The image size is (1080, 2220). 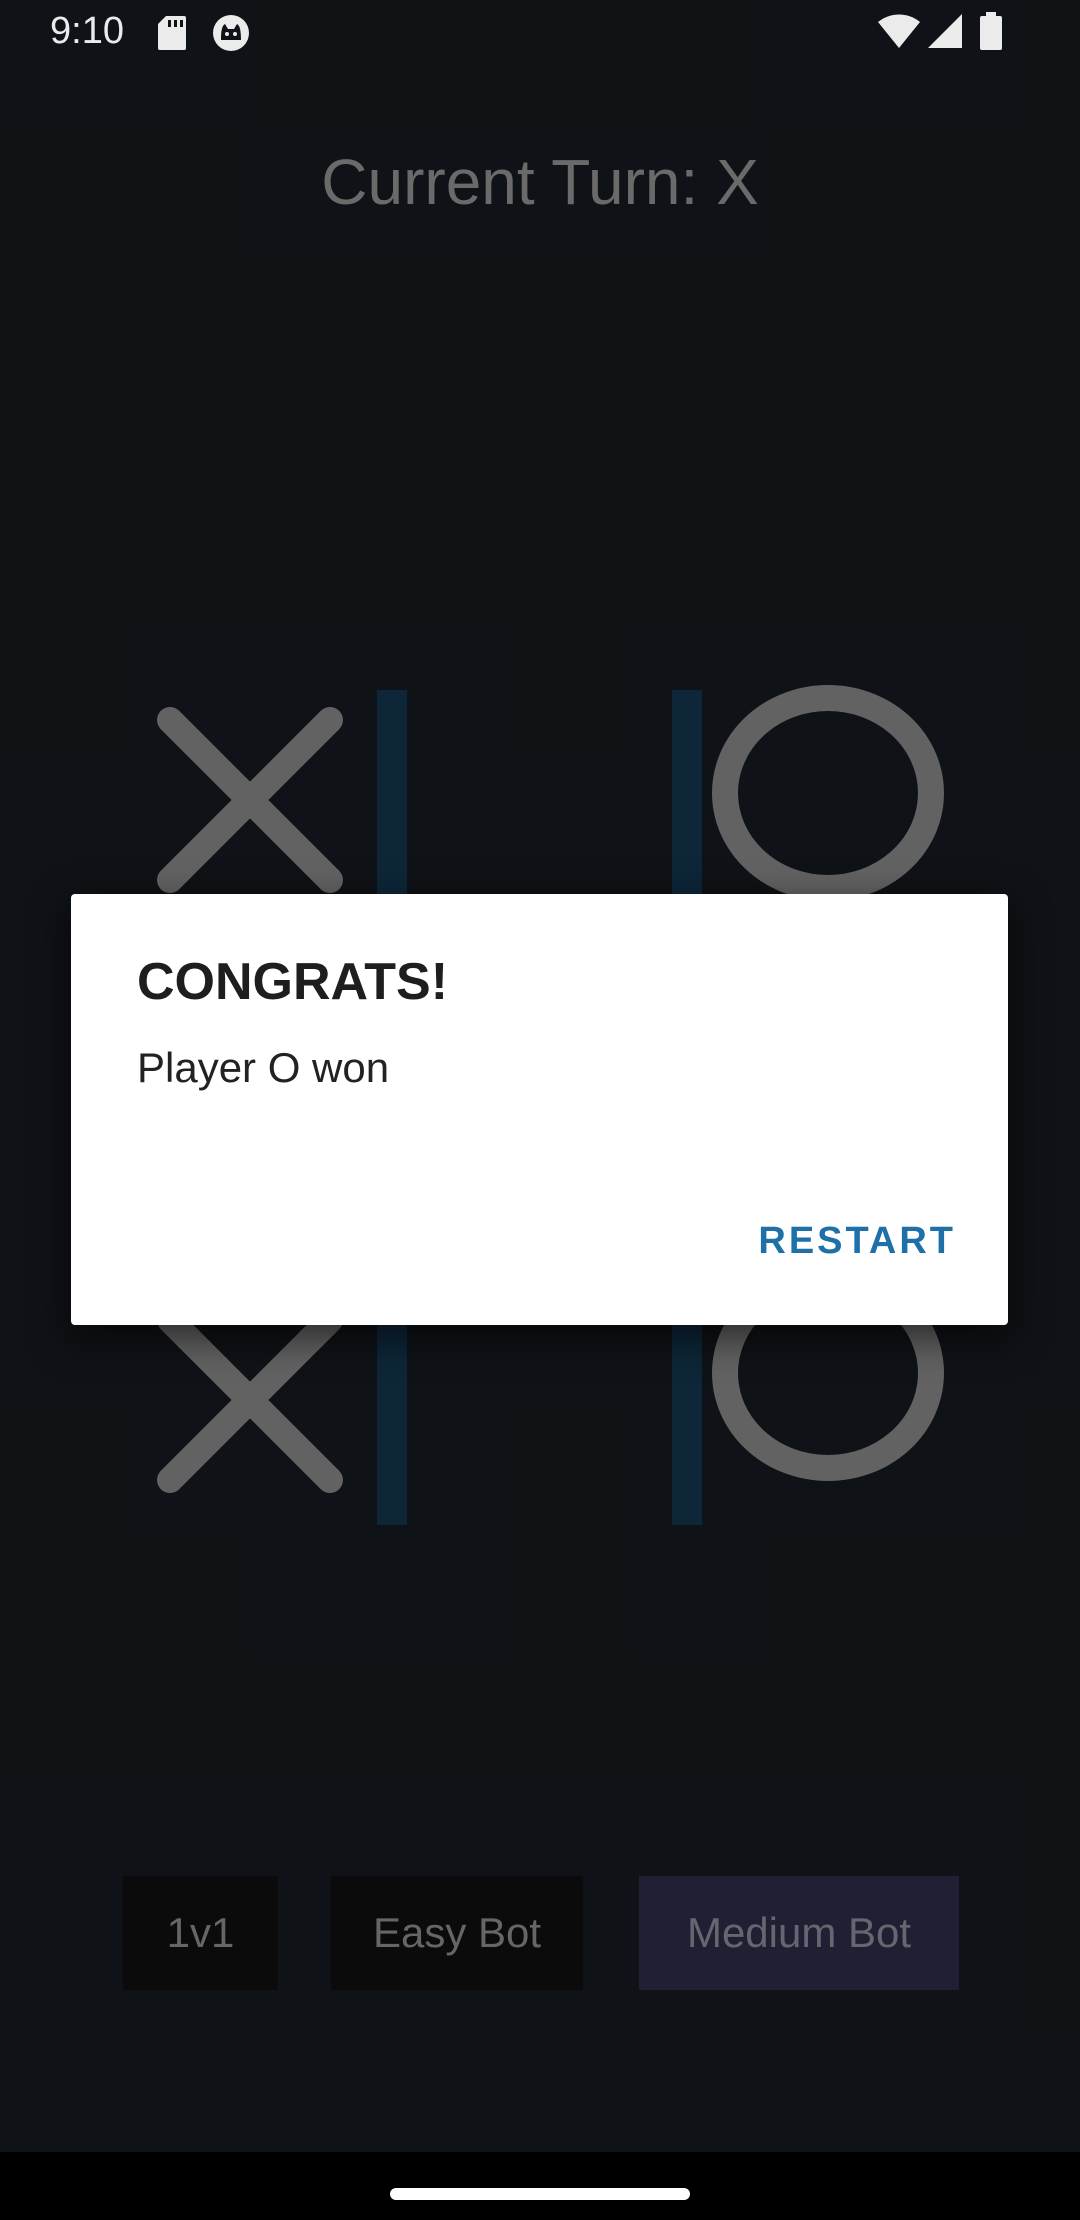 I want to click on restart-button: RESTART, so click(x=857, y=1241).